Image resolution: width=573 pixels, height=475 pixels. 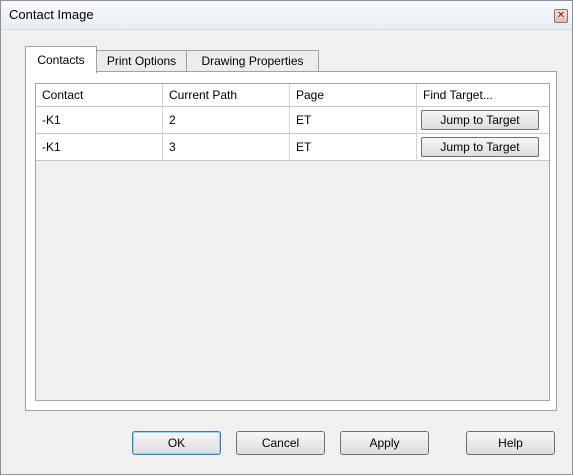 What do you see at coordinates (61, 59) in the screenshot?
I see `tab-contacts: Contacts` at bounding box center [61, 59].